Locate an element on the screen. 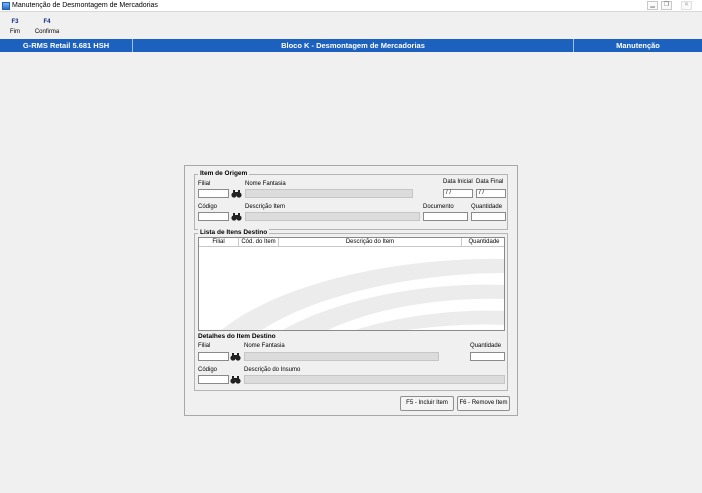 The image size is (702, 493). confirm-key: F4 is located at coordinates (47, 22).